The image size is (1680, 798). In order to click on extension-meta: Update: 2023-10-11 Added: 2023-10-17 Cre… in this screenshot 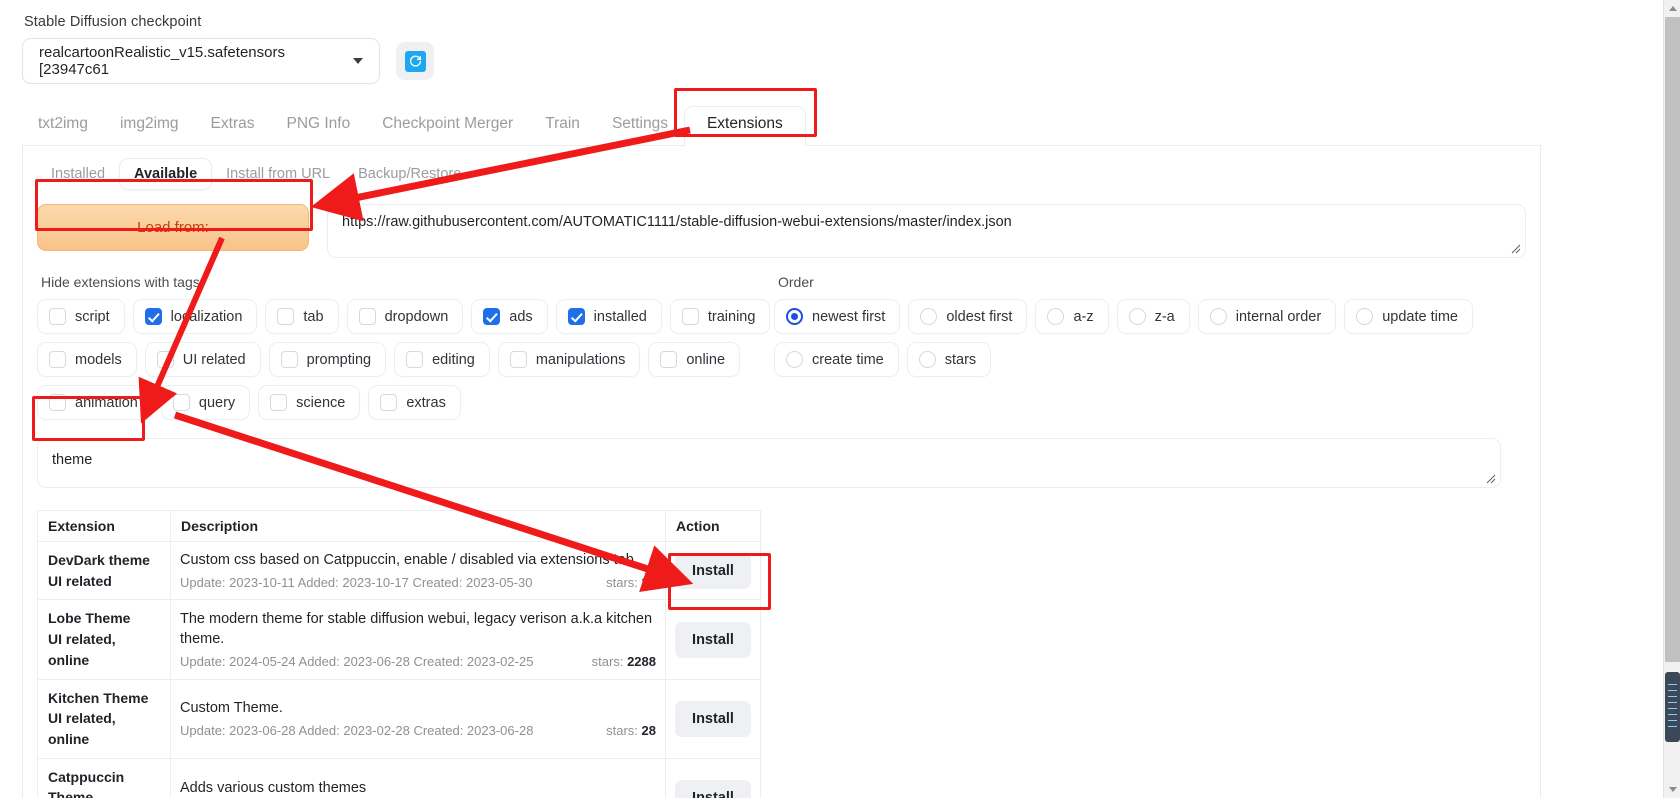, I will do `click(418, 582)`.